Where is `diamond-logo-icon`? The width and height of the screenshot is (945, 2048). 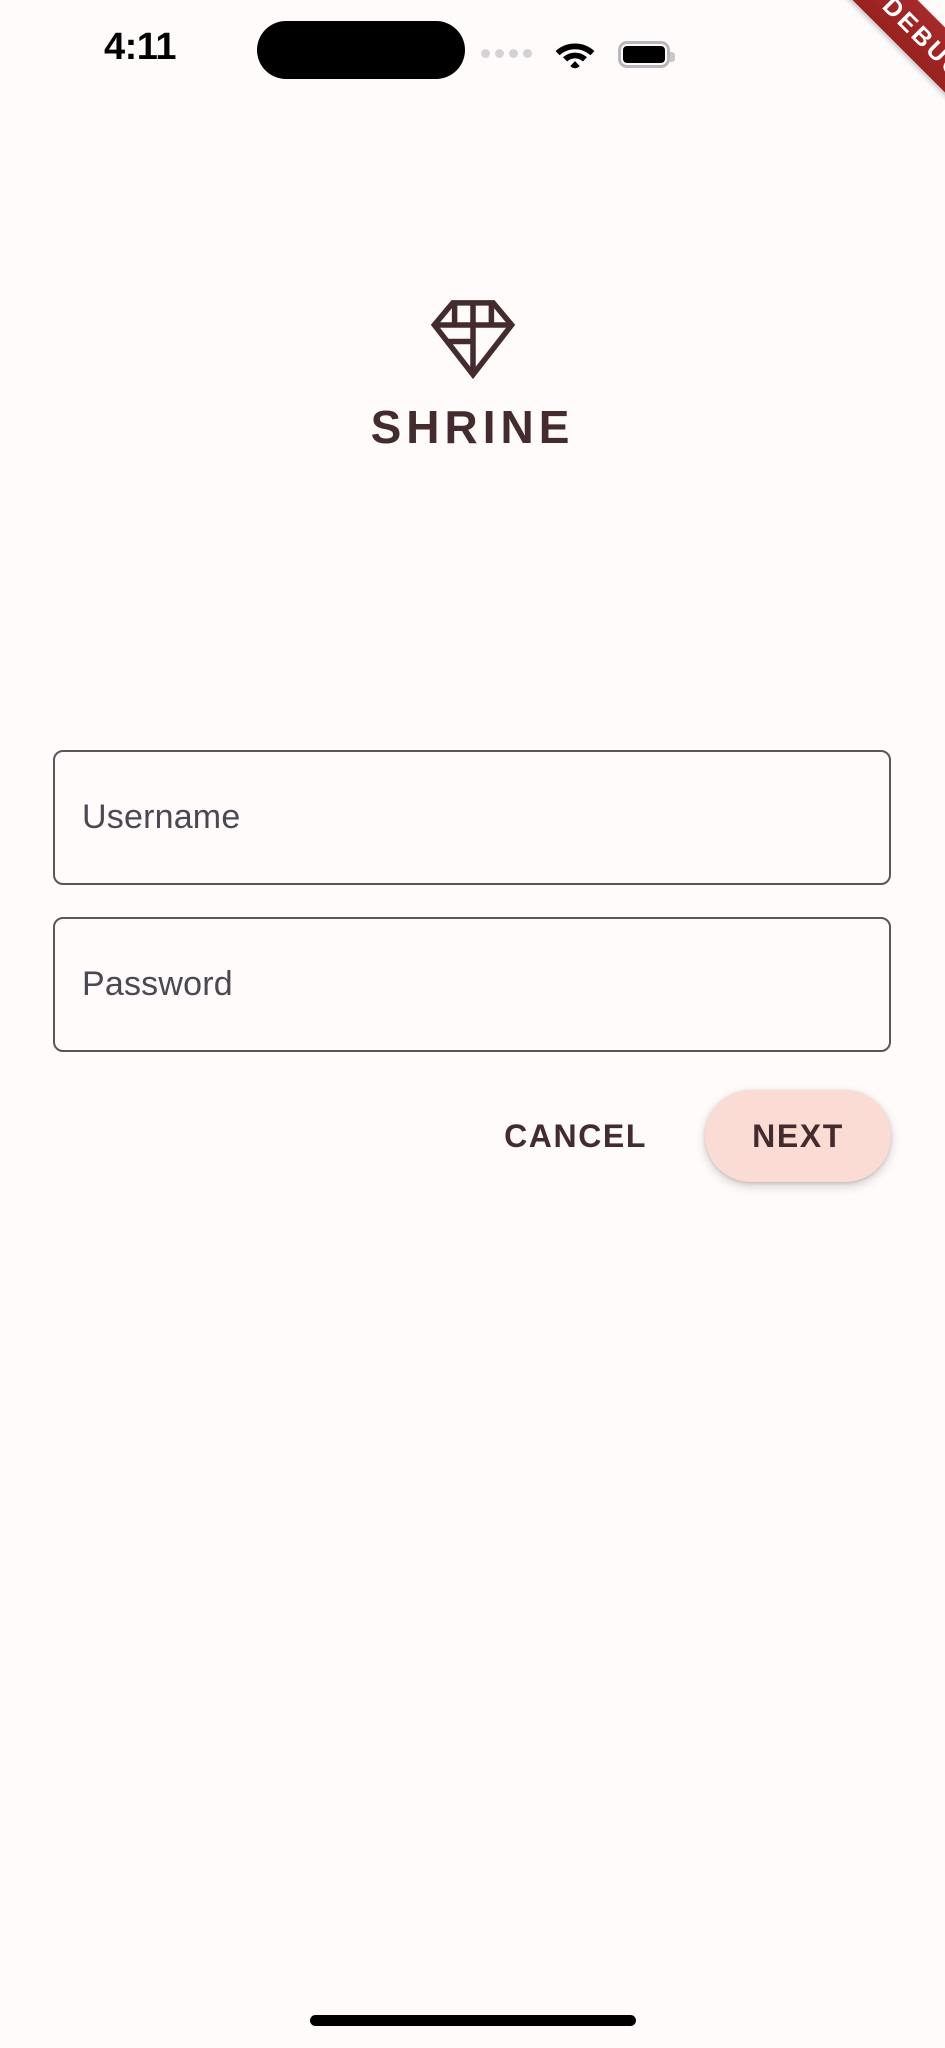
diamond-logo-icon is located at coordinates (472, 340).